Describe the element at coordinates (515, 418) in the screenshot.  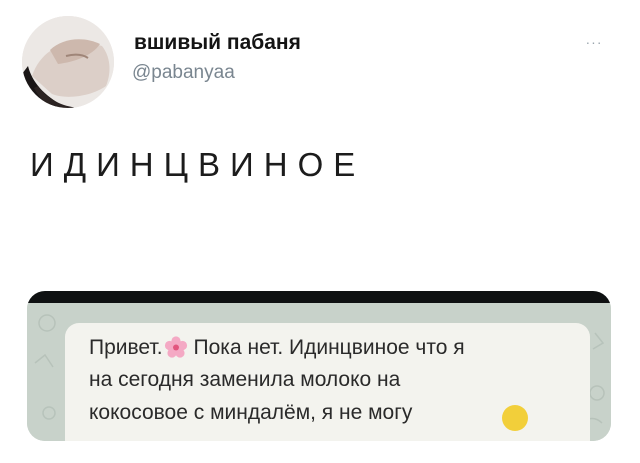
I see `smiley-emoji-icon` at that location.